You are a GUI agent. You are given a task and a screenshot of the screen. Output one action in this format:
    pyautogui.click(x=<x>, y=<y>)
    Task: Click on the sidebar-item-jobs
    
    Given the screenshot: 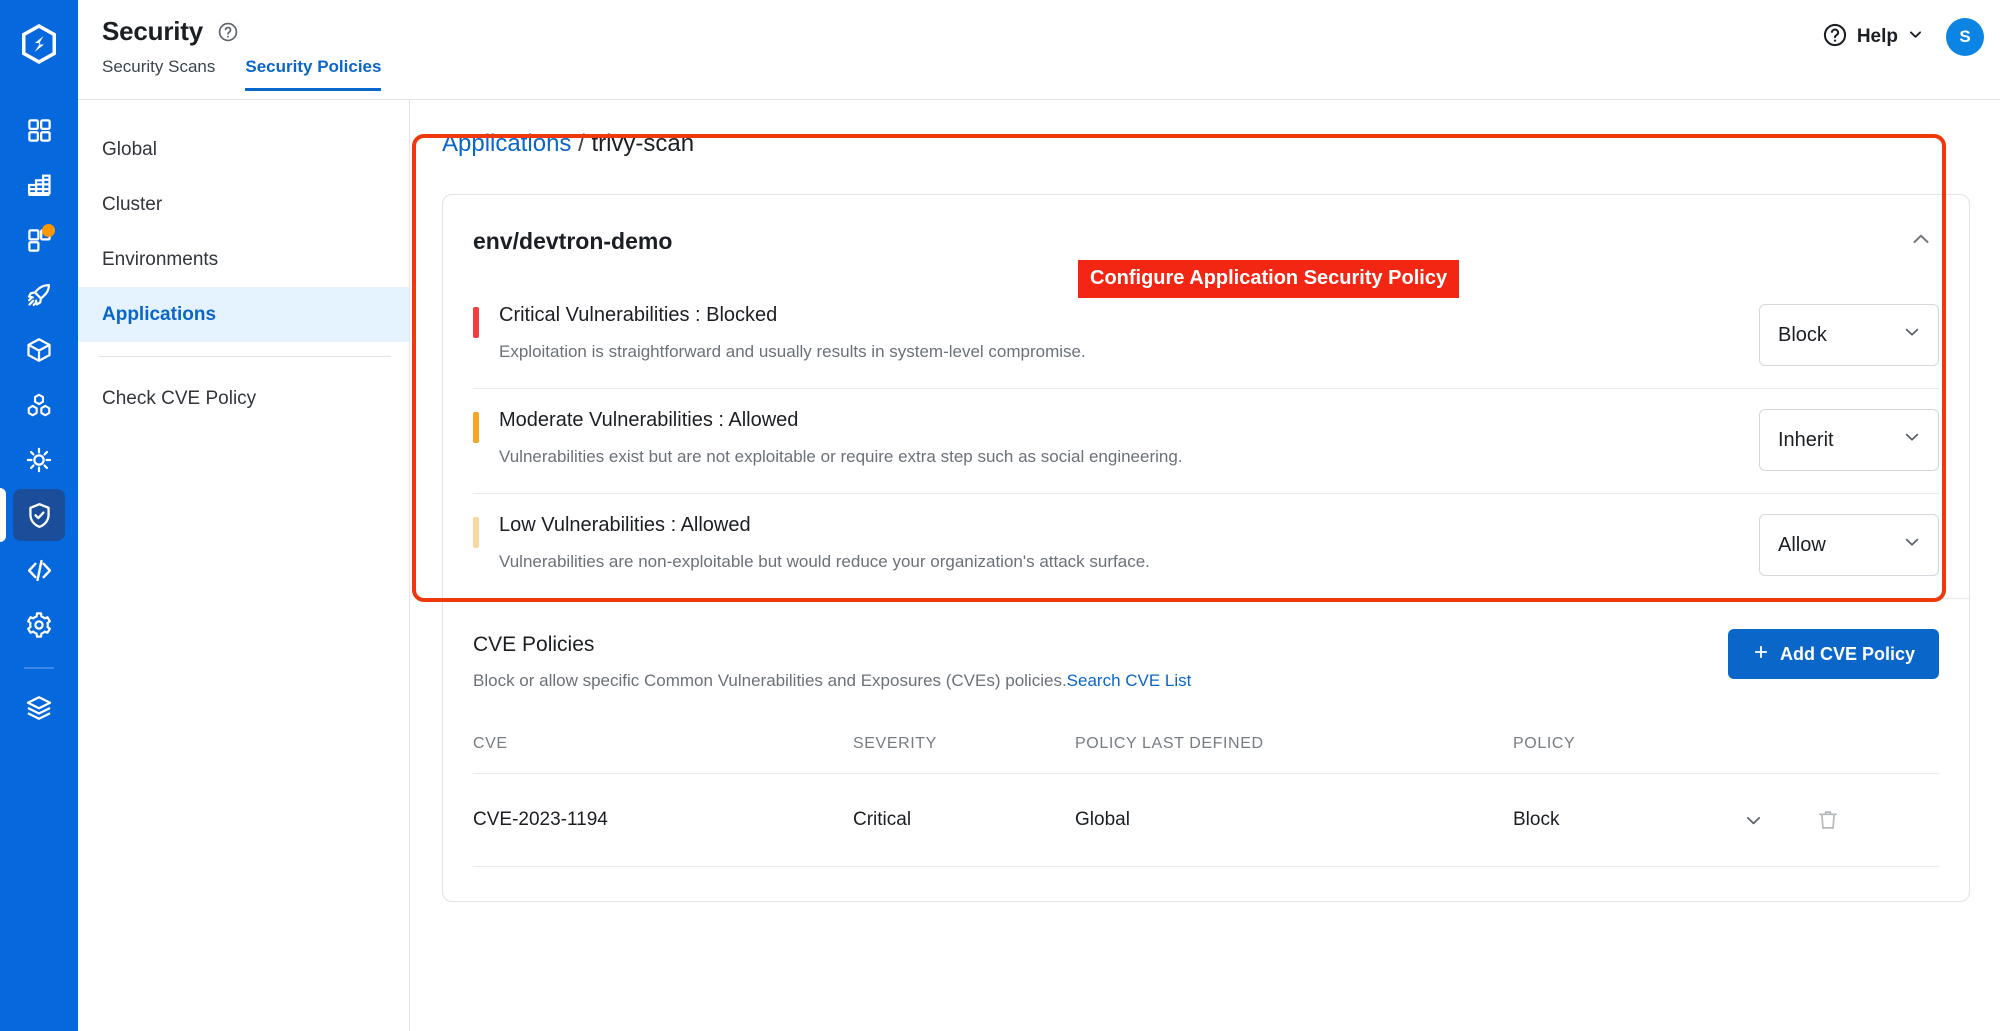 What is the action you would take?
    pyautogui.click(x=39, y=240)
    